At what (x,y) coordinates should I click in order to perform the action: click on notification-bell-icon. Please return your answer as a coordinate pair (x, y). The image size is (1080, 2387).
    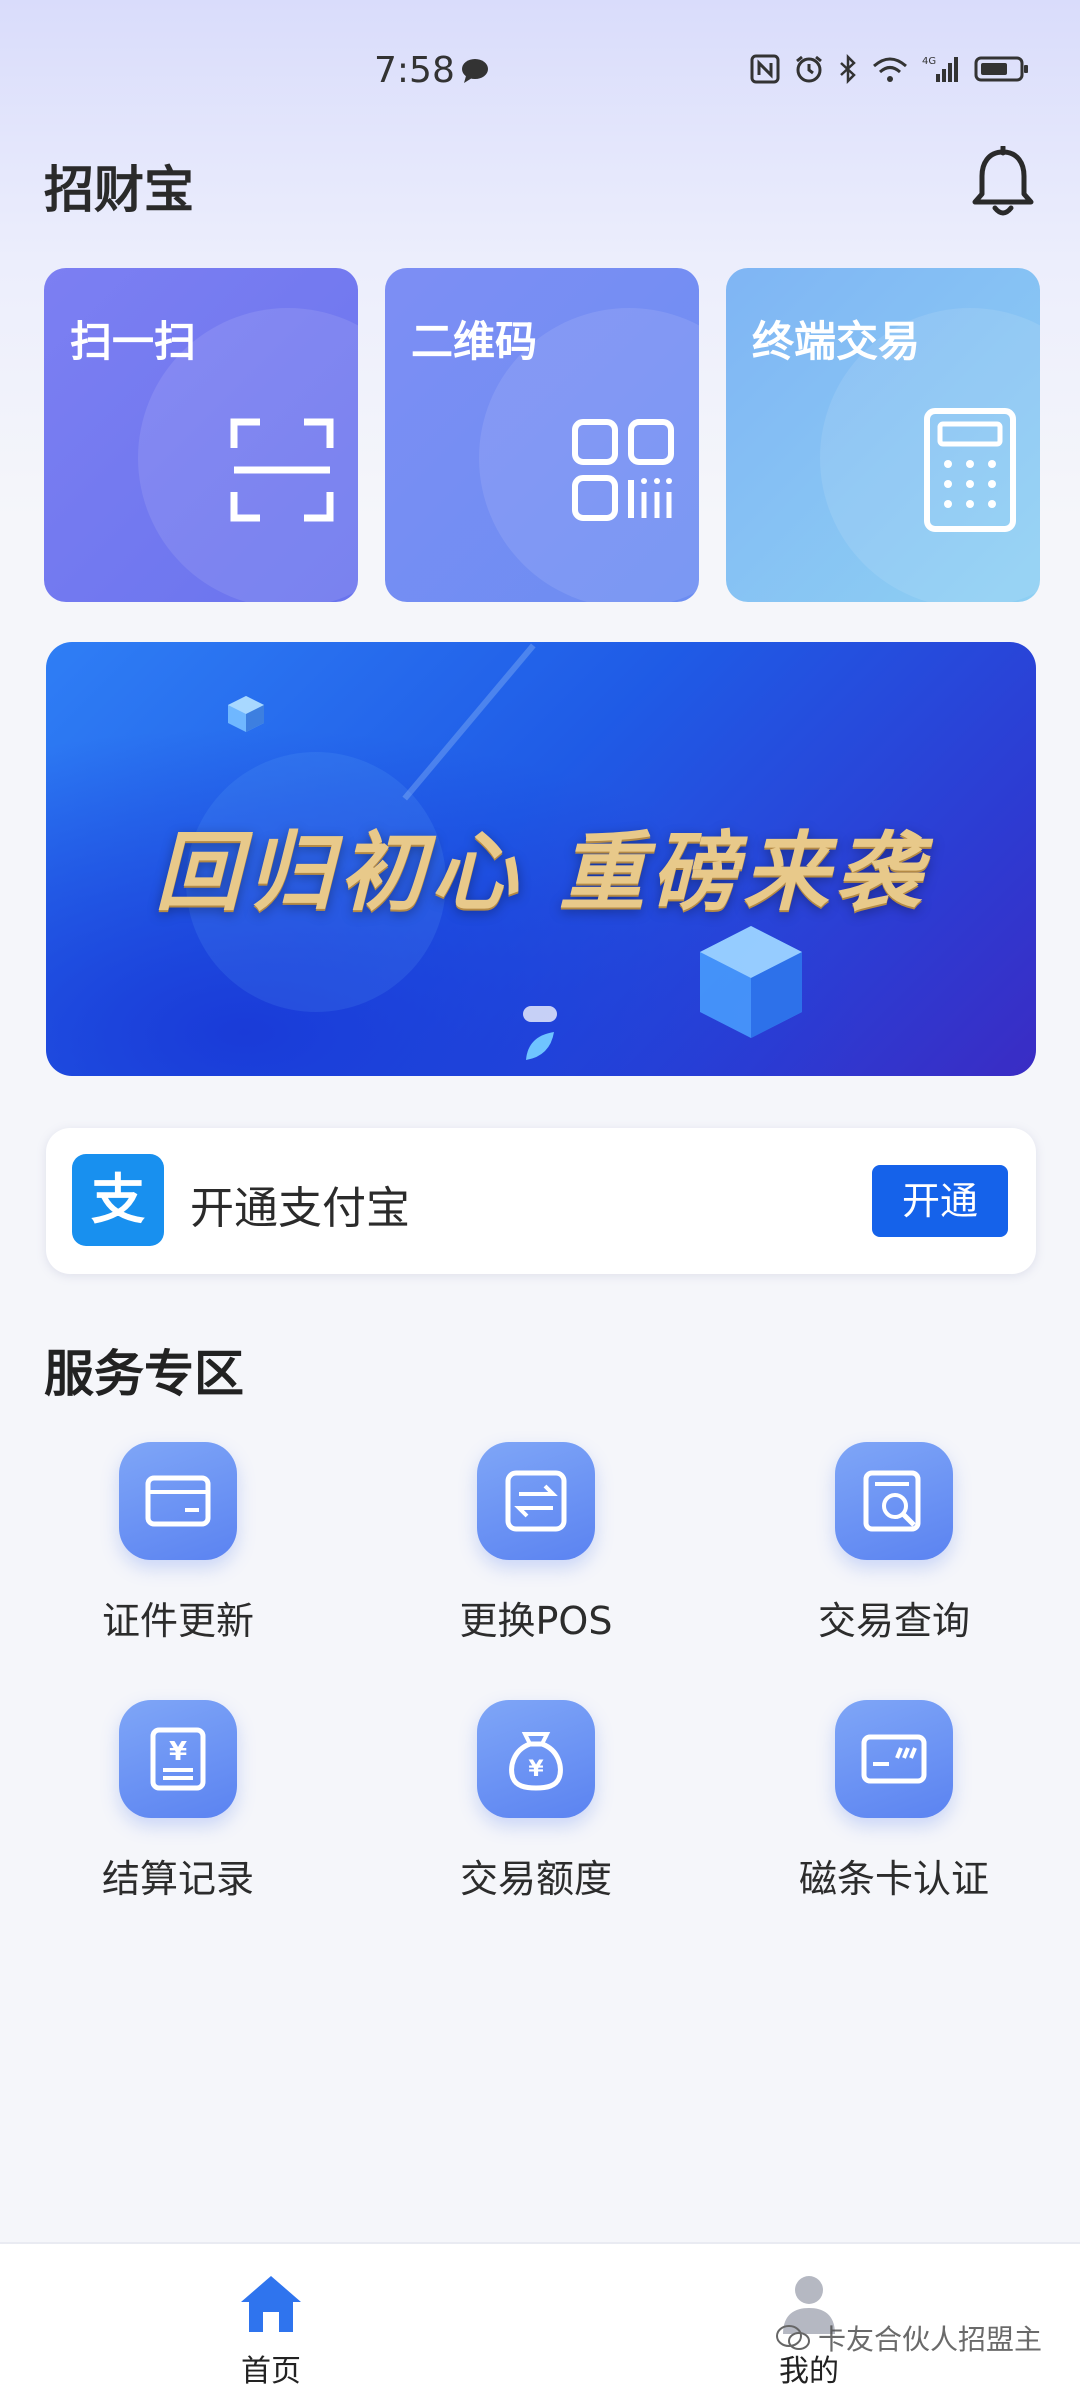
    Looking at the image, I should click on (1003, 182).